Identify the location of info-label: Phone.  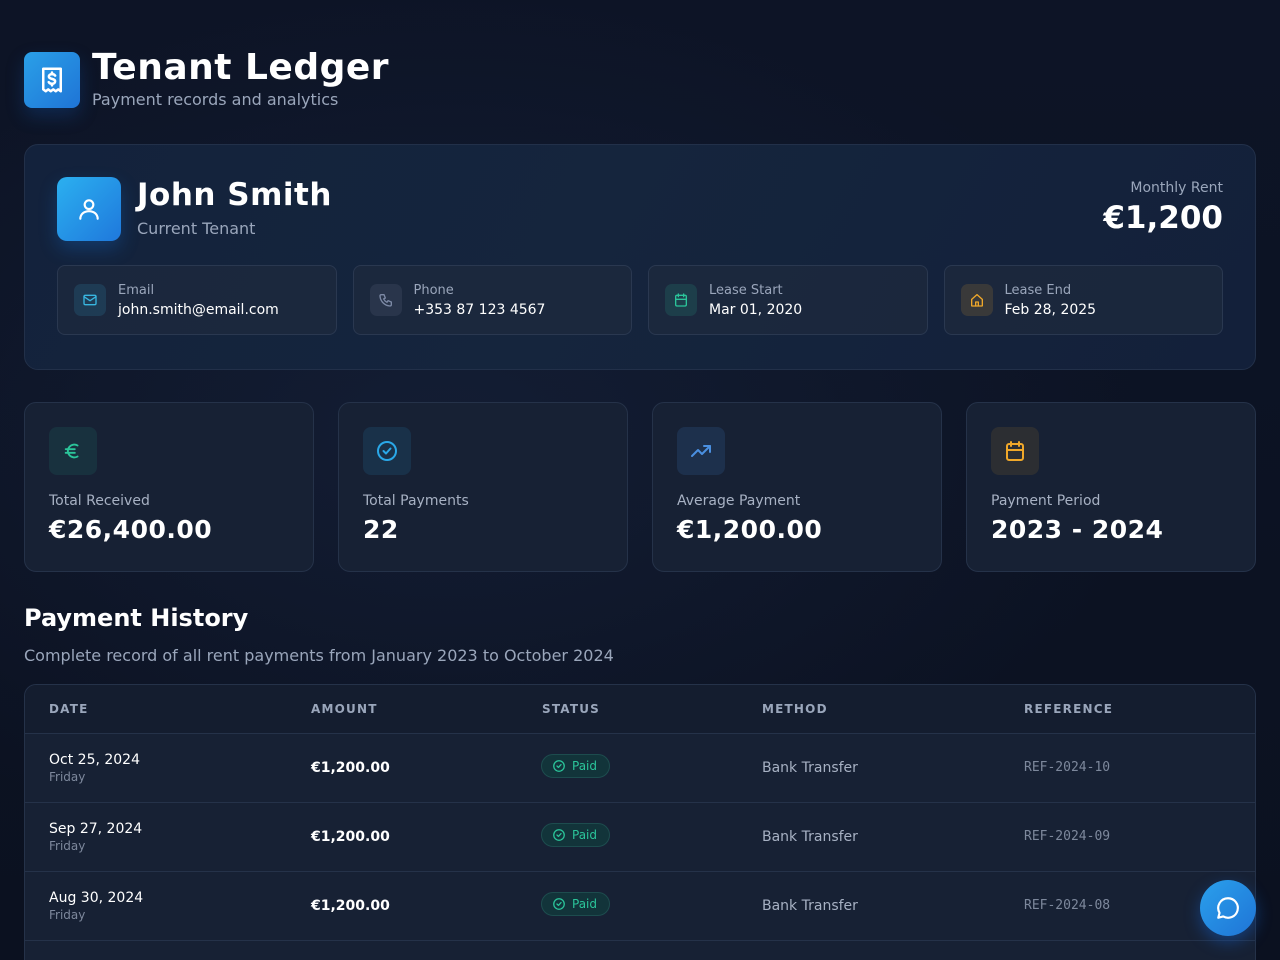
(433, 290).